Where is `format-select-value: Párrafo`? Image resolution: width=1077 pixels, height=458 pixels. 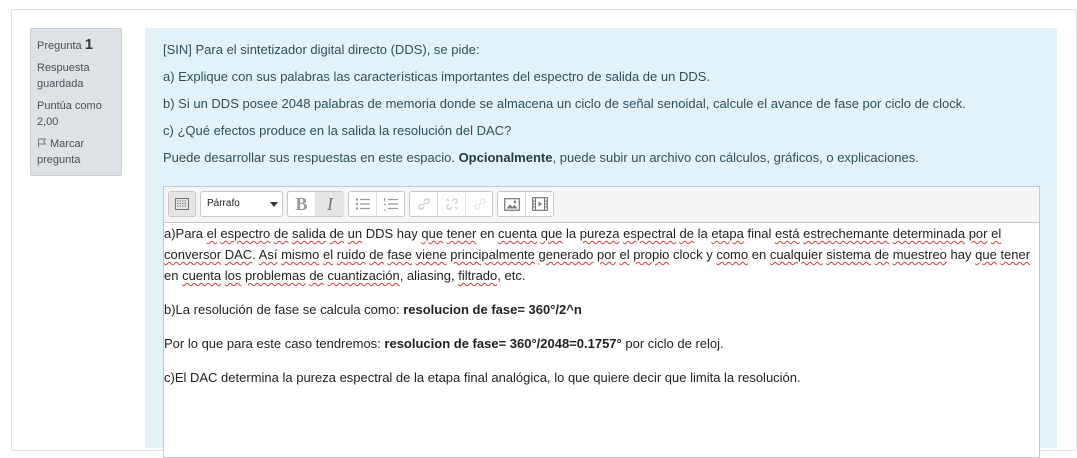
format-select-value: Párrafo is located at coordinates (223, 203).